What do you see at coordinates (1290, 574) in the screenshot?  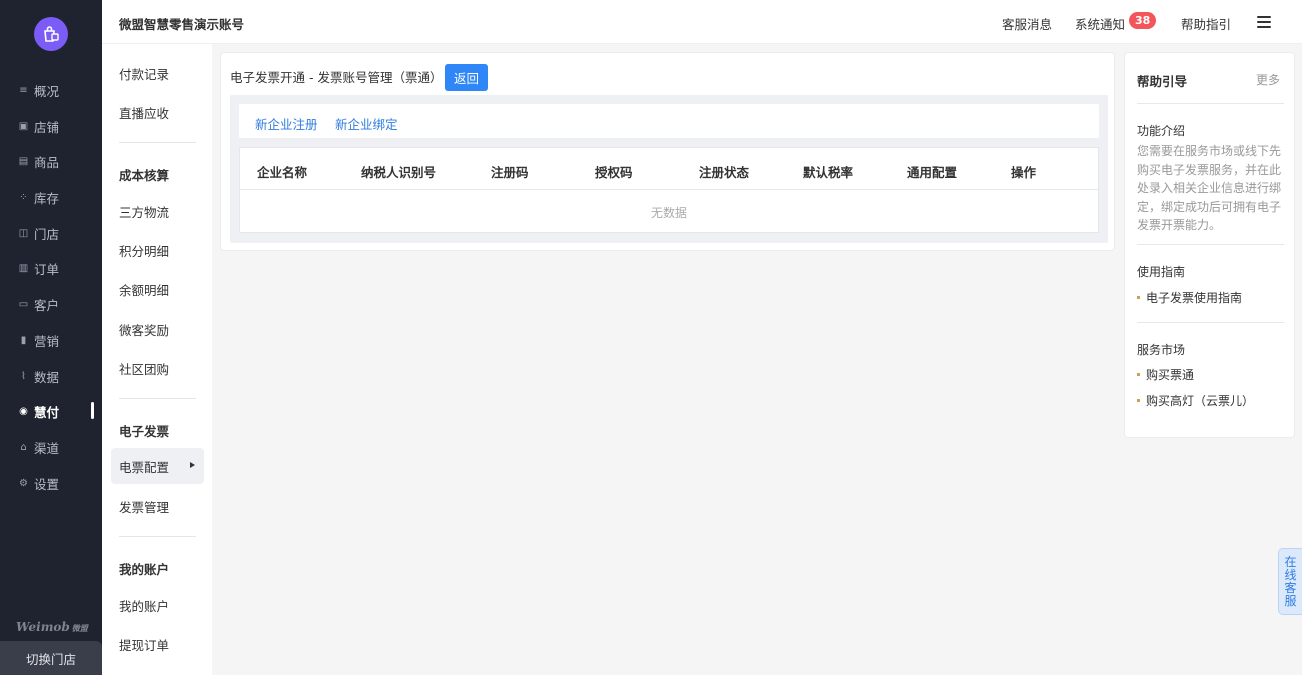 I see `service-char: 线` at bounding box center [1290, 574].